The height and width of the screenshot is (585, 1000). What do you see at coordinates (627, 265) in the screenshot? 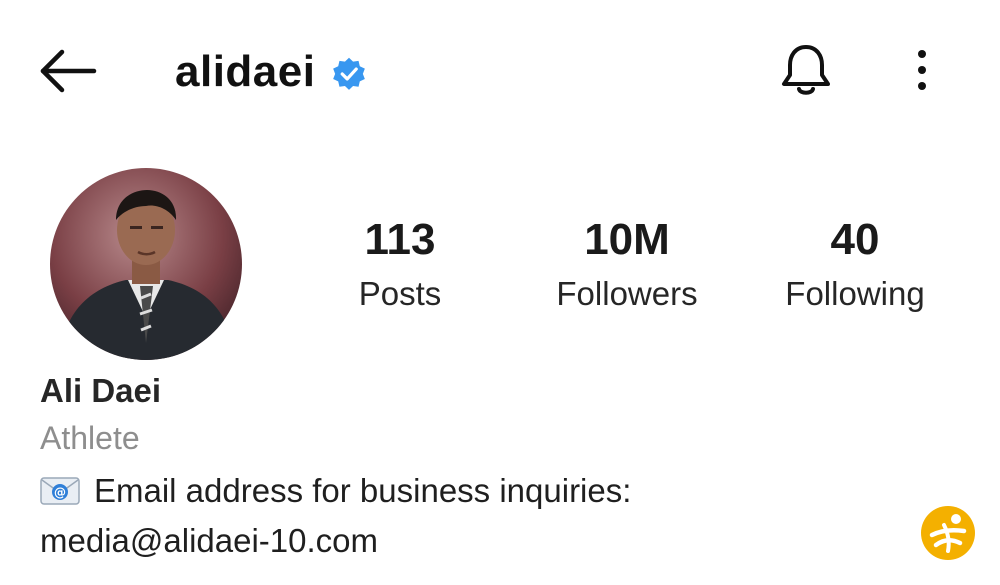
I see `followers-stat: 10M Followers` at bounding box center [627, 265].